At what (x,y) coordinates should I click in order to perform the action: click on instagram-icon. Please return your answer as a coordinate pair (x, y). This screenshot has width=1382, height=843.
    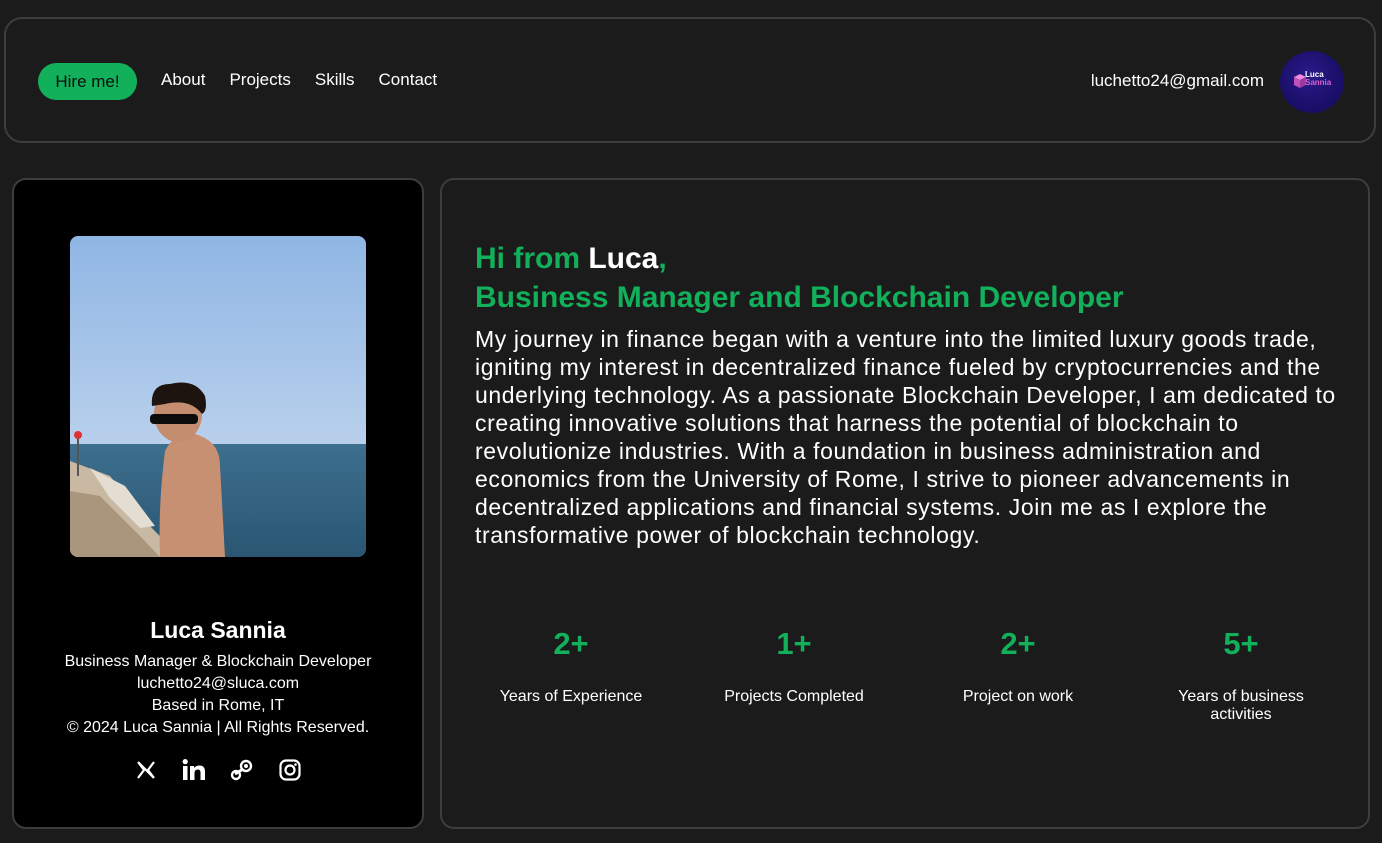
    Looking at the image, I should click on (290, 770).